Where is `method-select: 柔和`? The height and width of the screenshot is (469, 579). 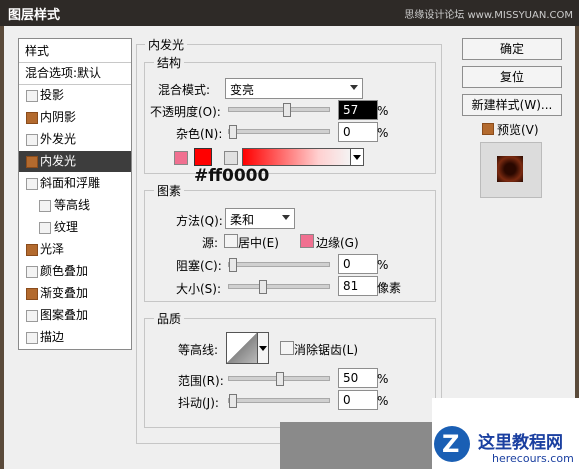
method-select: 柔和 is located at coordinates (260, 218).